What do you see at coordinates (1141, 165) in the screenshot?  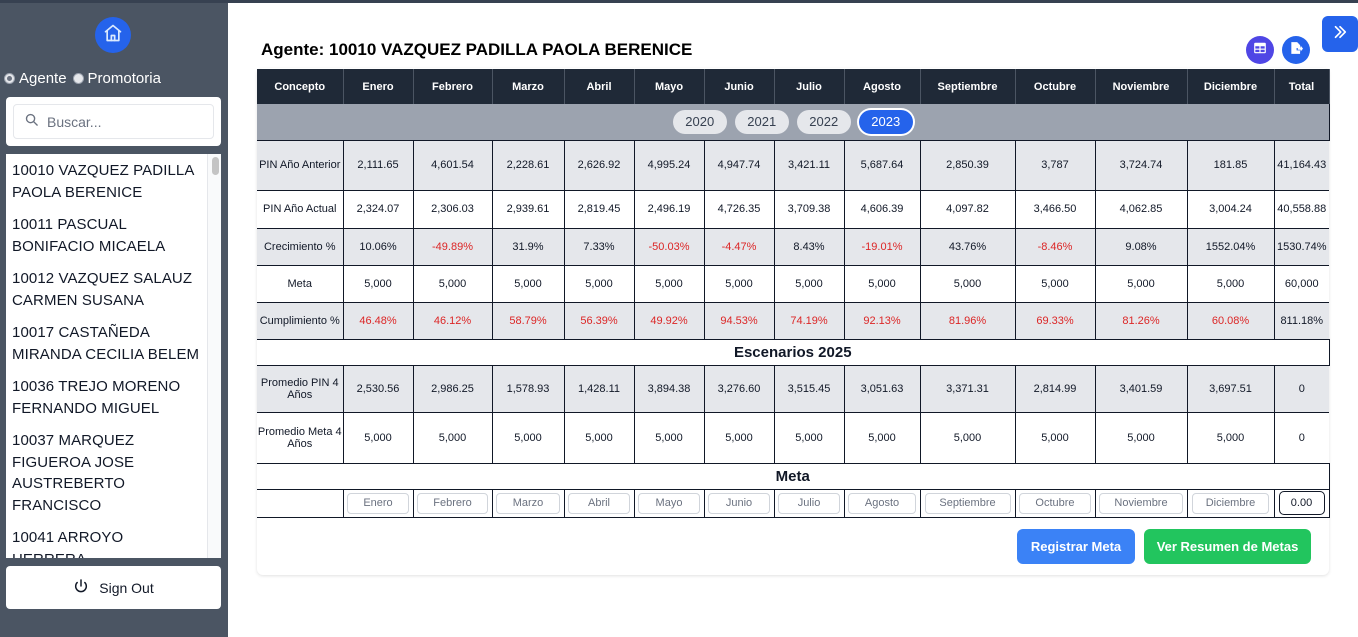 I see `table-cell: 3,724.74` at bounding box center [1141, 165].